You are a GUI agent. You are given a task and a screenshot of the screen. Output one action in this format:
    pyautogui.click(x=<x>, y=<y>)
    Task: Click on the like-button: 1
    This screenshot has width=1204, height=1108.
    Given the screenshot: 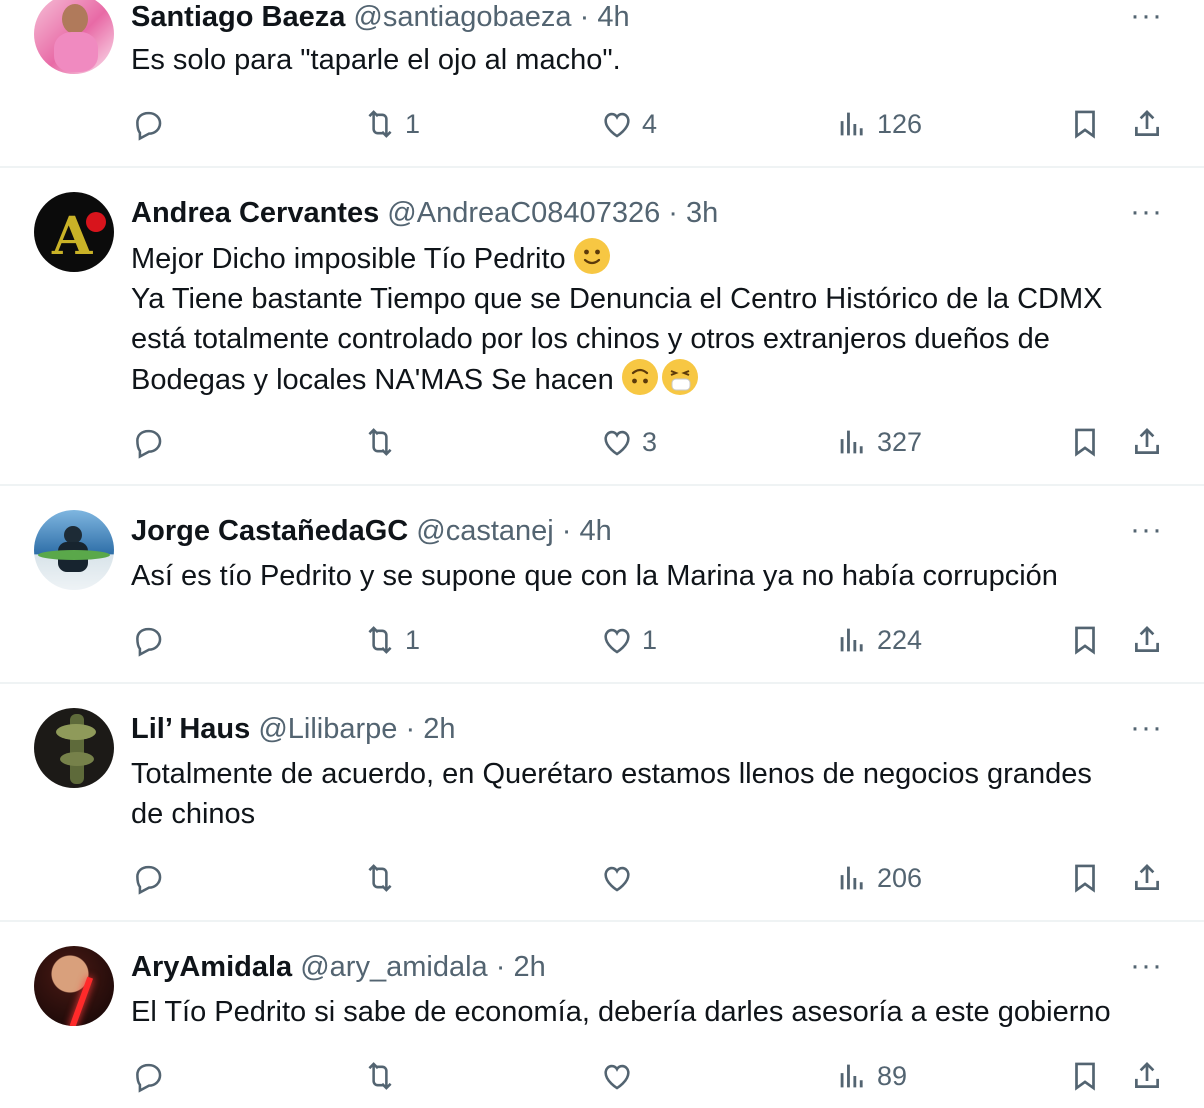 What is the action you would take?
    pyautogui.click(x=628, y=640)
    